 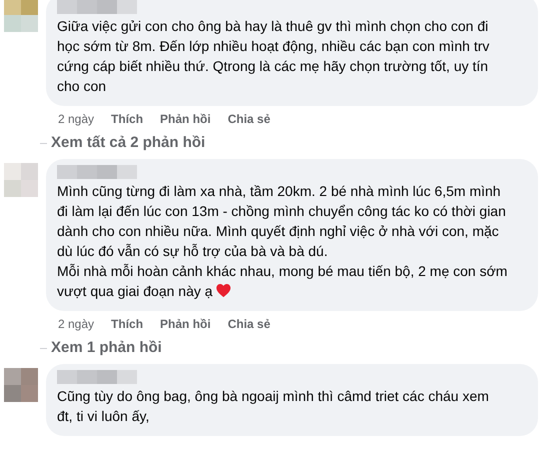 What do you see at coordinates (273, 56) in the screenshot?
I see `comment-text: Giữa việc gửi con cho ông bà hay là thuê gv thì mình chọn cho con đi học sớm từ 8m. Đến lớp nhiều hoạt động, nhiều các bạn con mình trv cứng cáp biết nhiều thứ. Qtrong là các mẹ hãy chọn trường tốt, uy tín cho con` at bounding box center [273, 56].